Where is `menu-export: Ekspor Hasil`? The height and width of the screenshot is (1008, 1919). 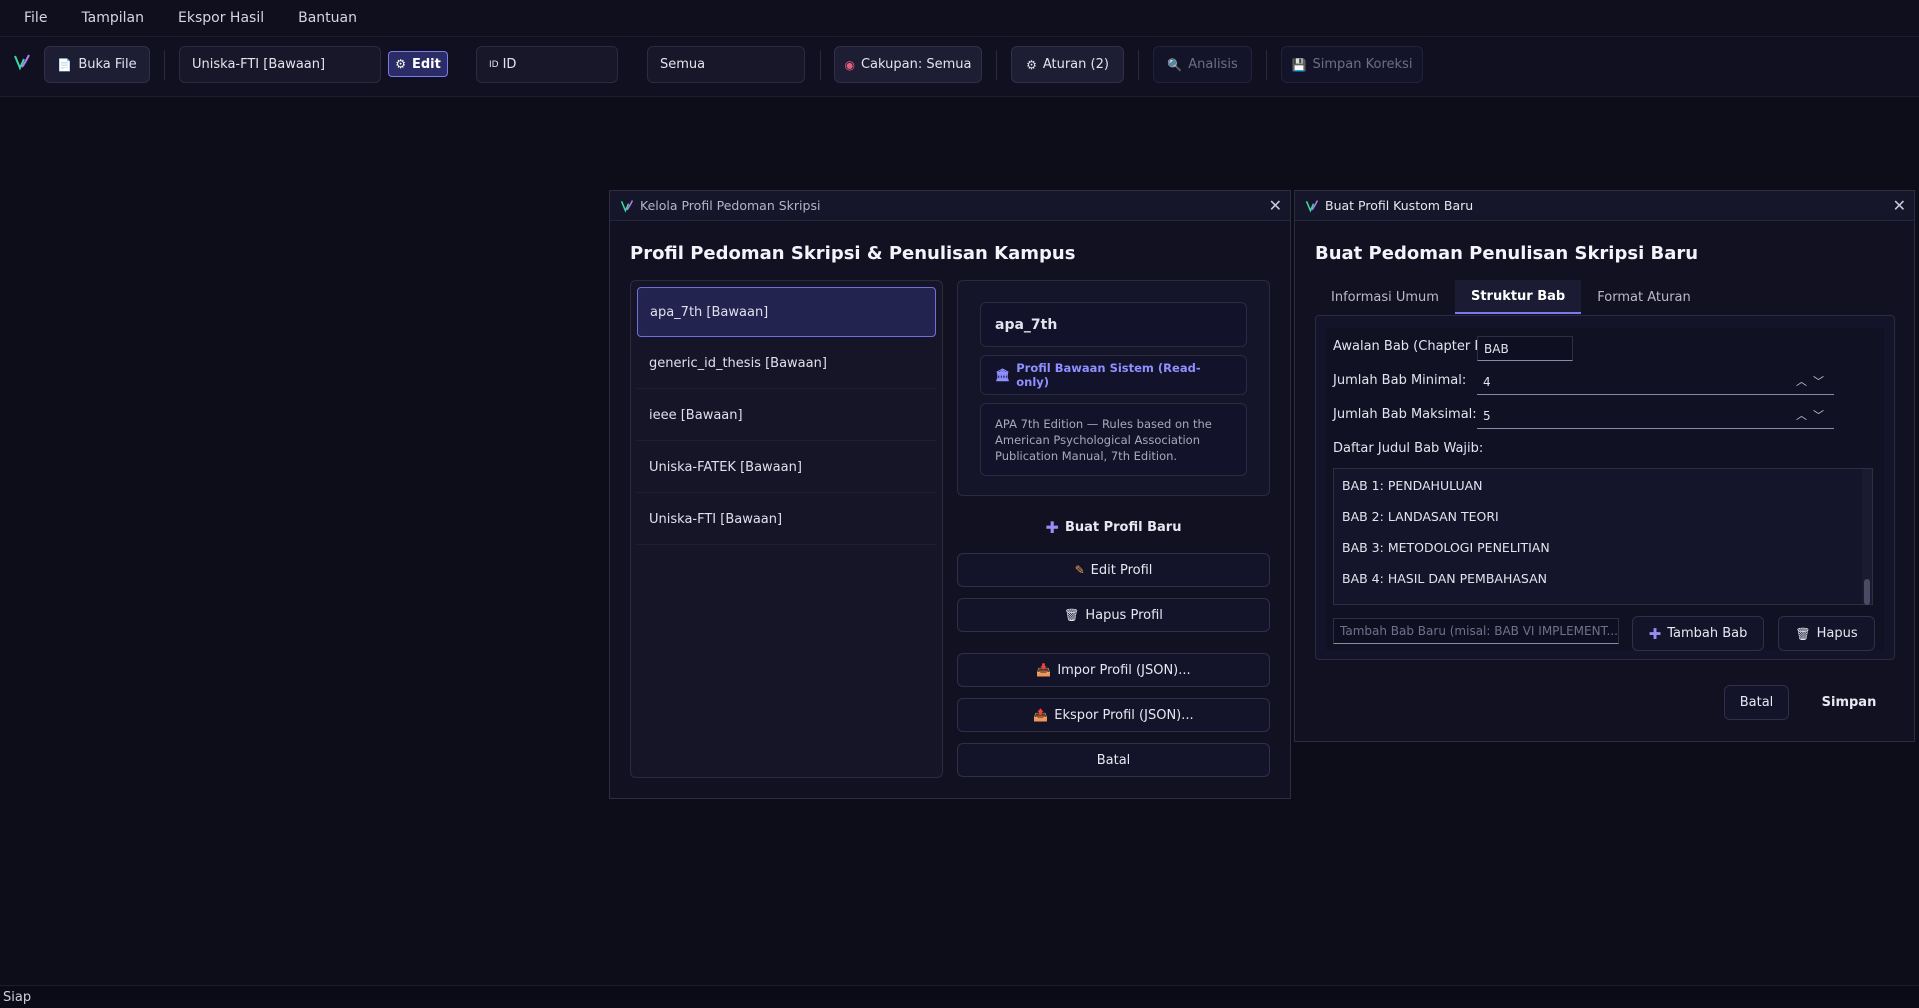
menu-export: Ekspor Hasil is located at coordinates (221, 18).